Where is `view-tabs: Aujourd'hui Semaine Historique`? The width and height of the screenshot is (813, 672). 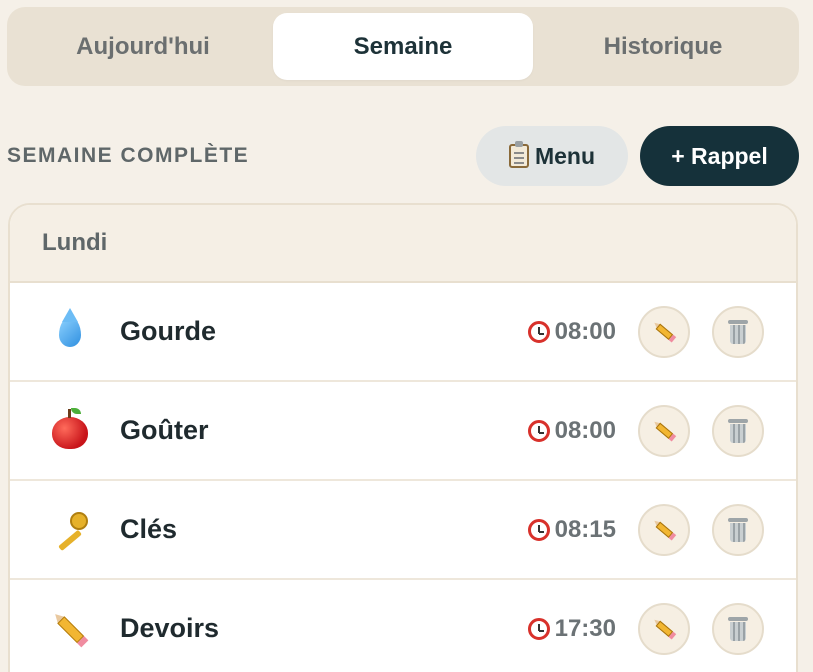 view-tabs: Aujourd'hui Semaine Historique is located at coordinates (403, 46).